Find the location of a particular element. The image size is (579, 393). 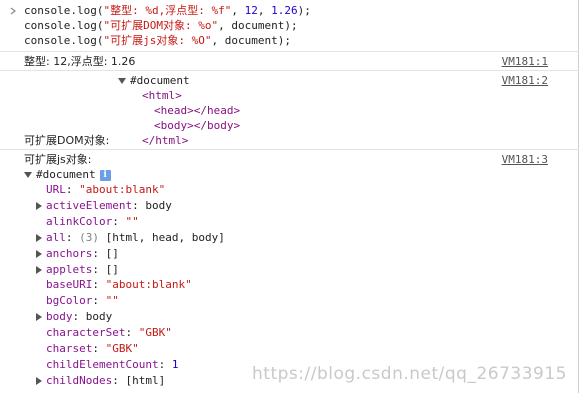

property-key: characterSet is located at coordinates (86, 333).